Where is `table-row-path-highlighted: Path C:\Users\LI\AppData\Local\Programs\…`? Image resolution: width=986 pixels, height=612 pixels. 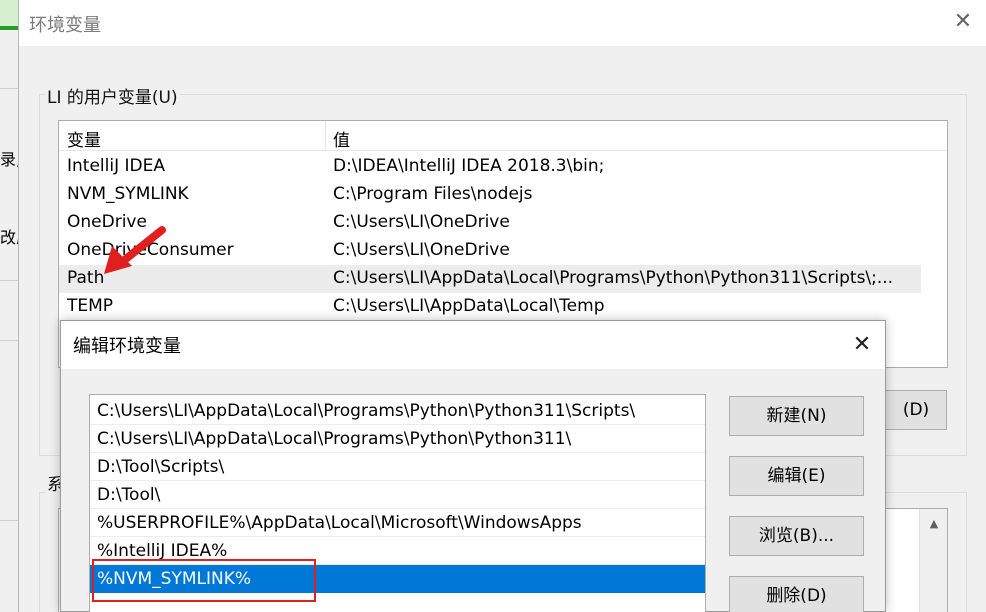
table-row-path-highlighted: Path C:\Users\LI\AppData\Local\Programs\… is located at coordinates (490, 279).